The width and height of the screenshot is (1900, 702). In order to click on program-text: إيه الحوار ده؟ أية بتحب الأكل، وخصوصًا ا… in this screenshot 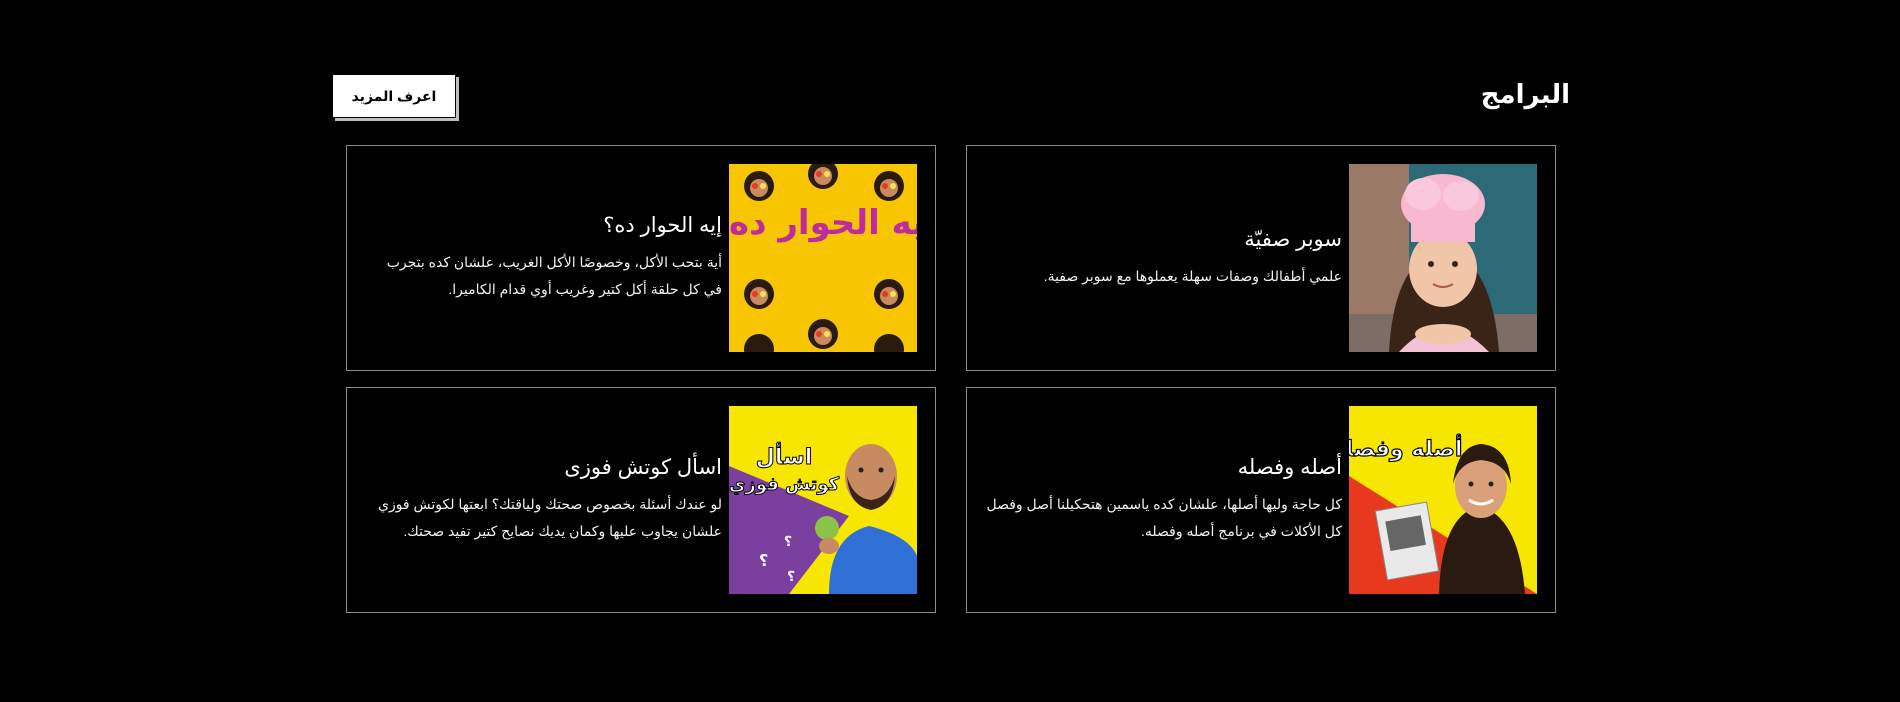, I will do `click(547, 258)`.